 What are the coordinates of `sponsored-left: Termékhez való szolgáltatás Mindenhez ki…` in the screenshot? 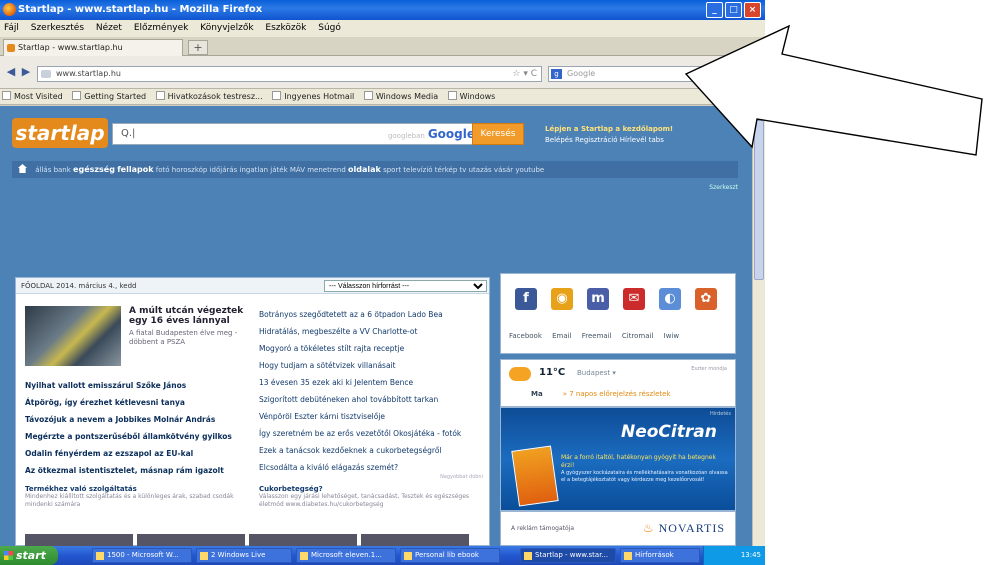 It's located at (138, 497).